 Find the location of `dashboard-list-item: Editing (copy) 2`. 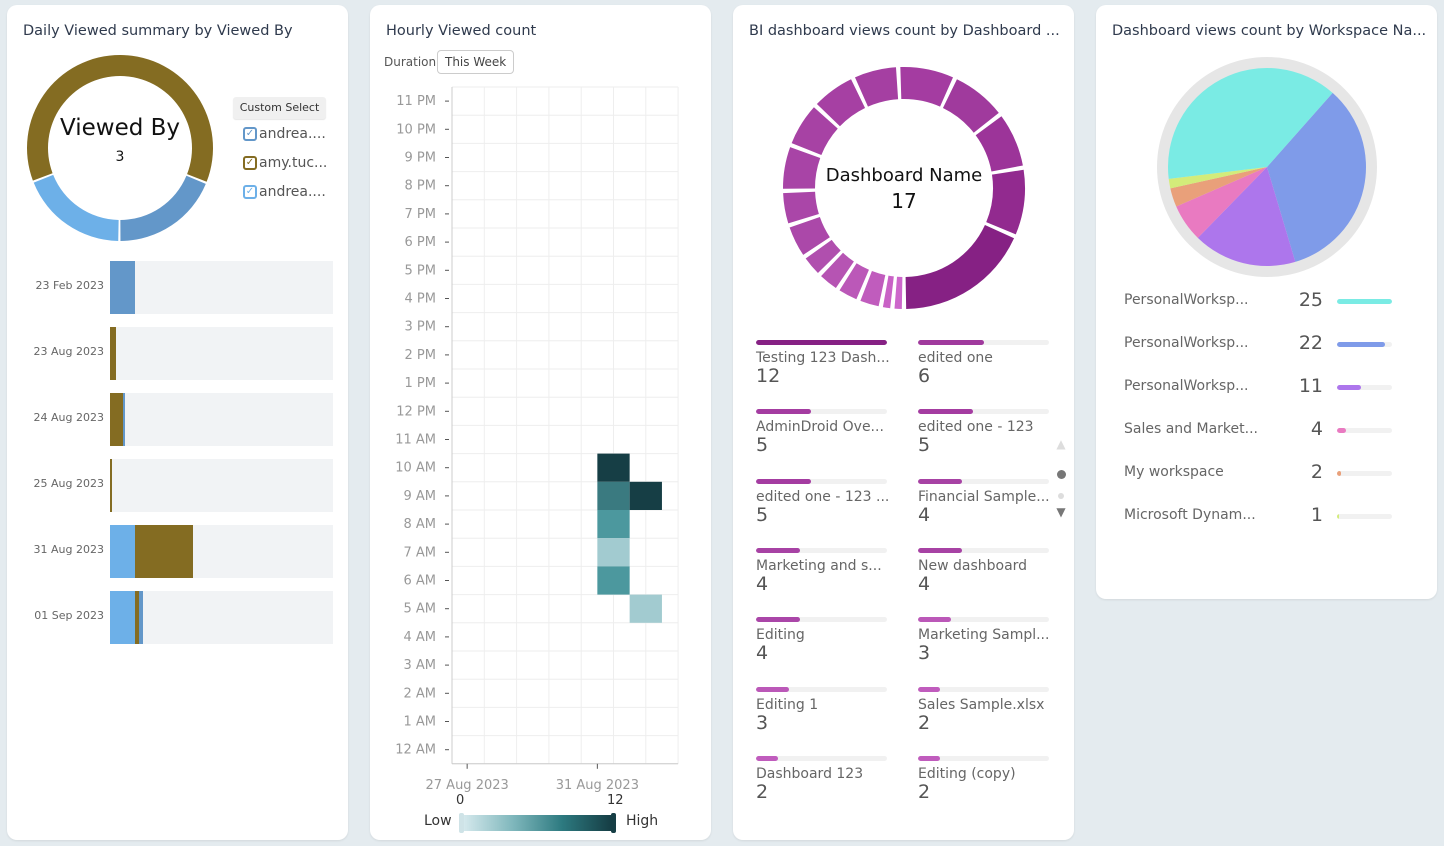

dashboard-list-item: Editing (copy) 2 is located at coordinates (983, 779).